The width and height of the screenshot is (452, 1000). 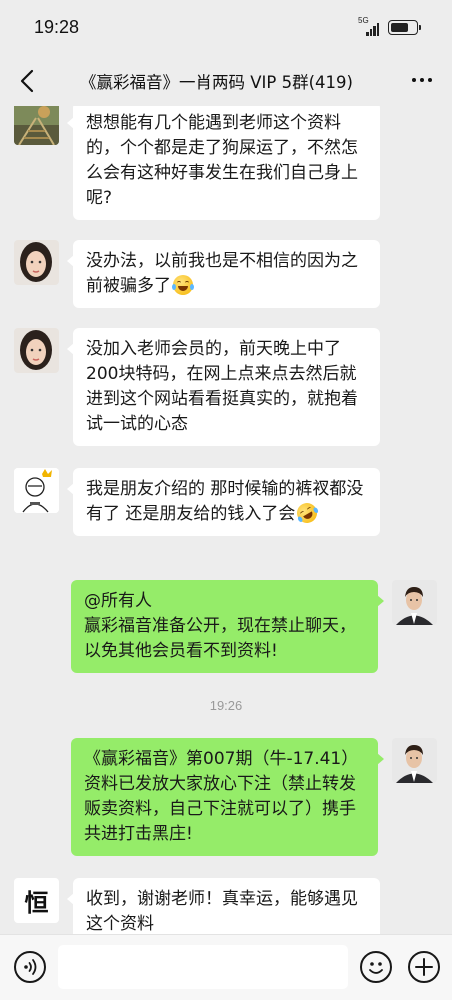 I want to click on status-time: 19:28, so click(x=57, y=27).